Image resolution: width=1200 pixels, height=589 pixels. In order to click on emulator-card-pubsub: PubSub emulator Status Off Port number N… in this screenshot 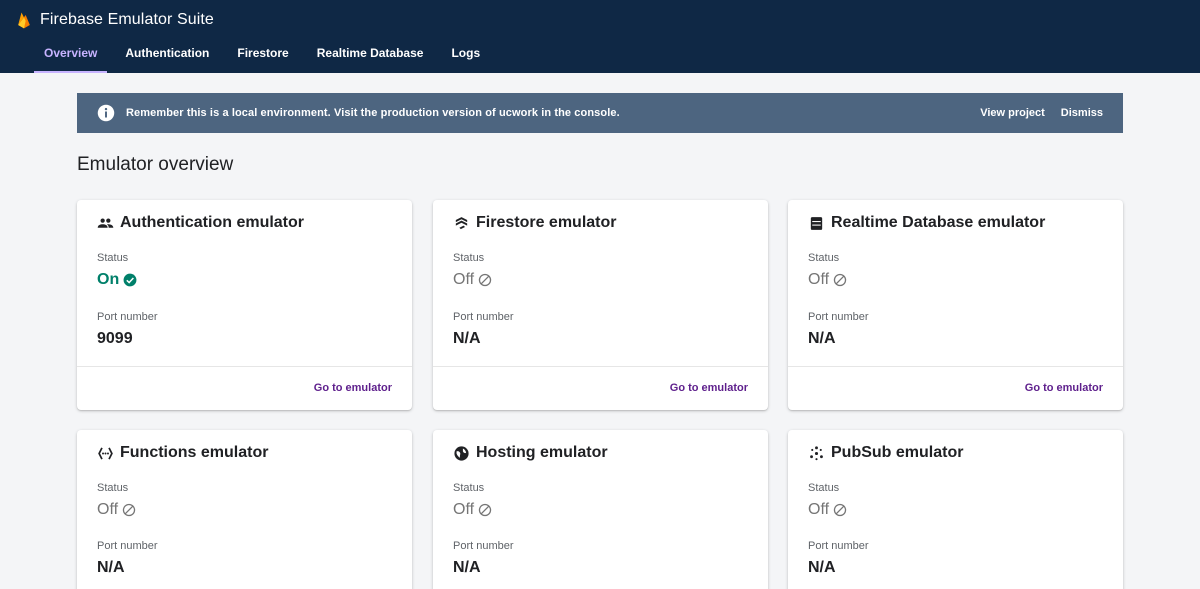, I will do `click(955, 509)`.